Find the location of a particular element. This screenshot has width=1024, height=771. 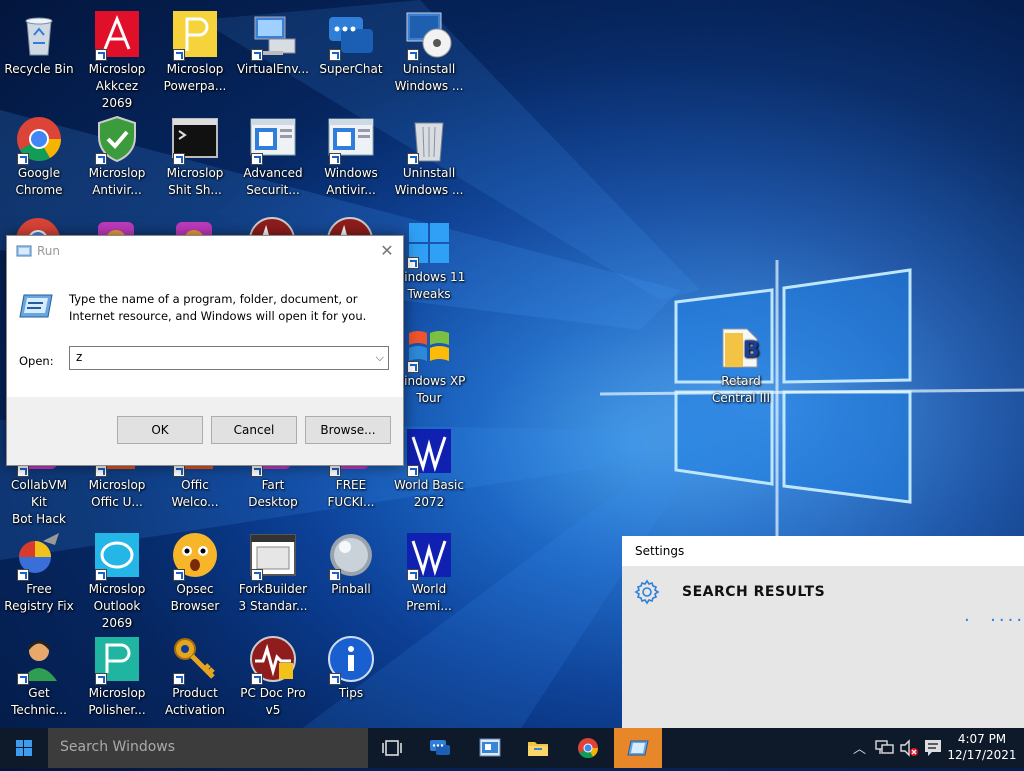

desktop-icon: PC Doc Pro v5 is located at coordinates (273, 679).